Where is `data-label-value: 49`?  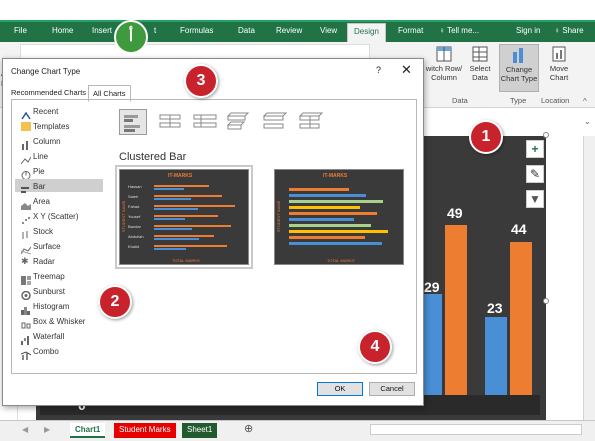 data-label-value: 49 is located at coordinates (455, 213).